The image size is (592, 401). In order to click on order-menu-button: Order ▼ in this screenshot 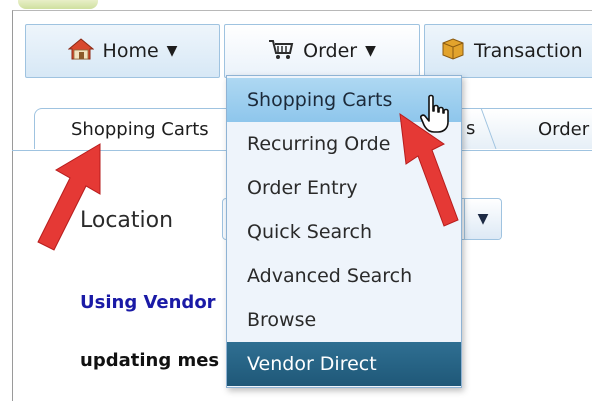, I will do `click(322, 51)`.